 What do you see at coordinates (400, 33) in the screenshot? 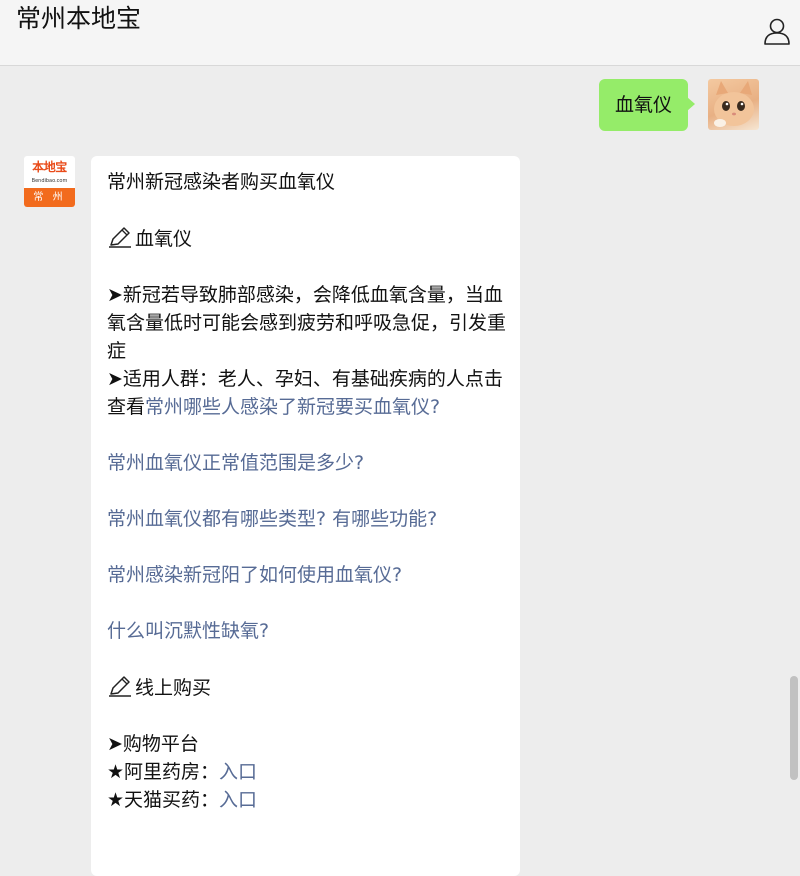
I see `chat-header: 常州本地宝` at bounding box center [400, 33].